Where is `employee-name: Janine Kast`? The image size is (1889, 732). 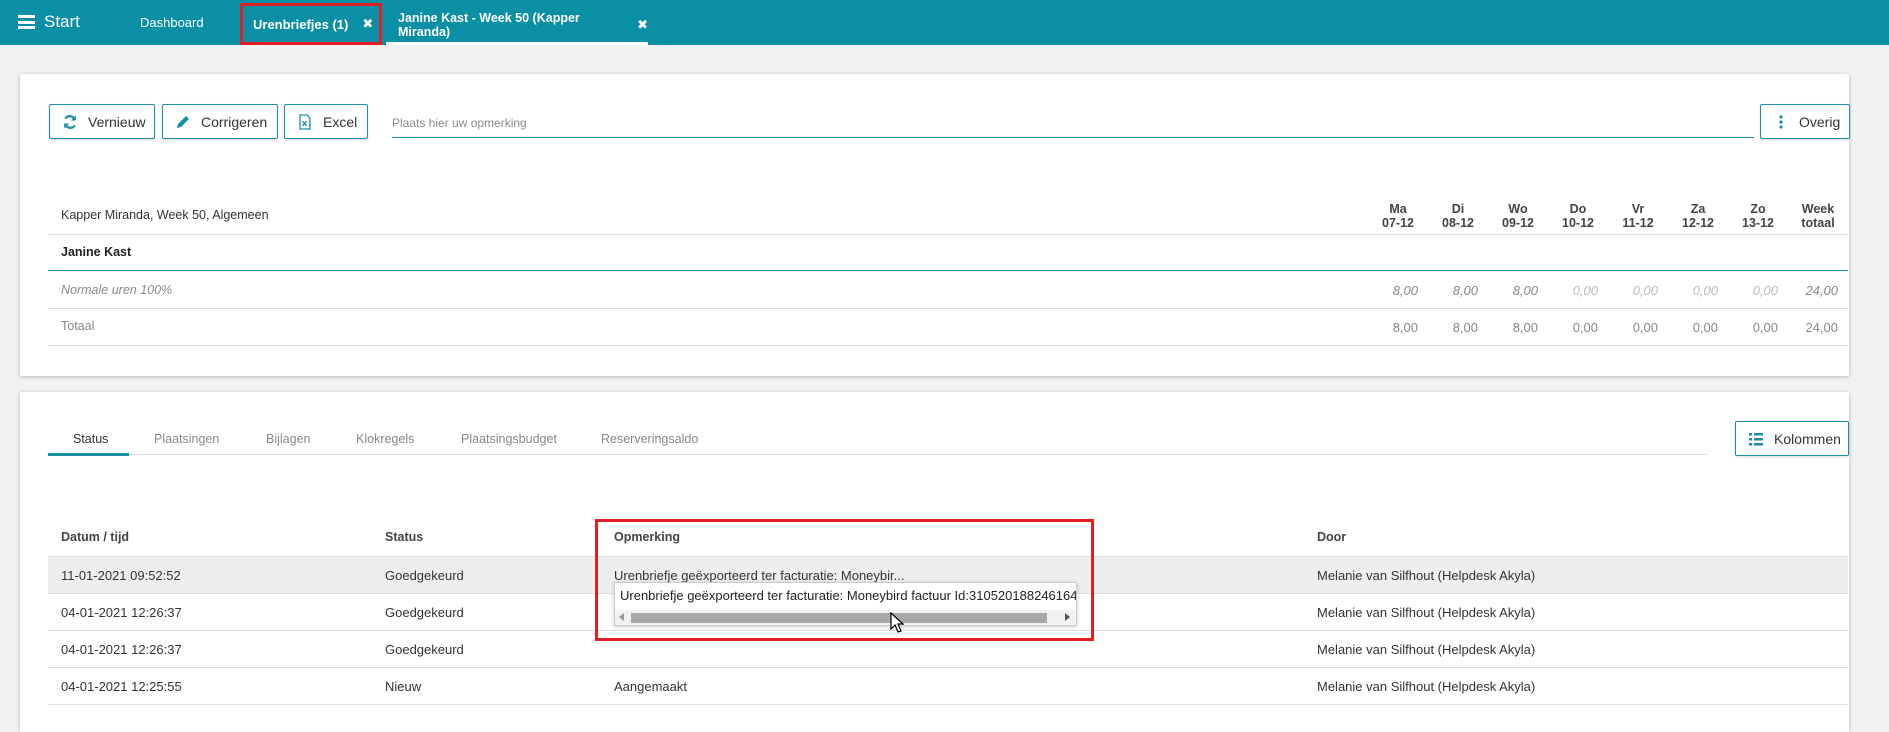 employee-name: Janine Kast is located at coordinates (96, 252).